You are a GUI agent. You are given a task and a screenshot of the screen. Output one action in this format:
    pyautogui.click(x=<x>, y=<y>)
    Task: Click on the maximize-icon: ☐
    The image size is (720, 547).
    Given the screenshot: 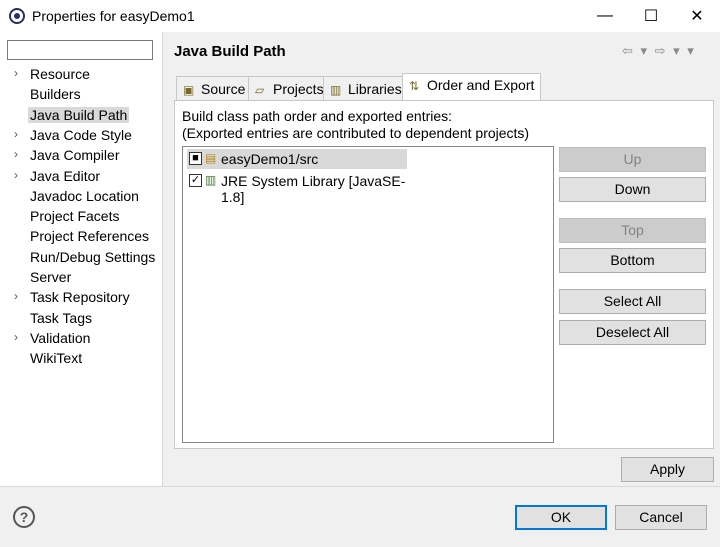 What is the action you would take?
    pyautogui.click(x=651, y=16)
    